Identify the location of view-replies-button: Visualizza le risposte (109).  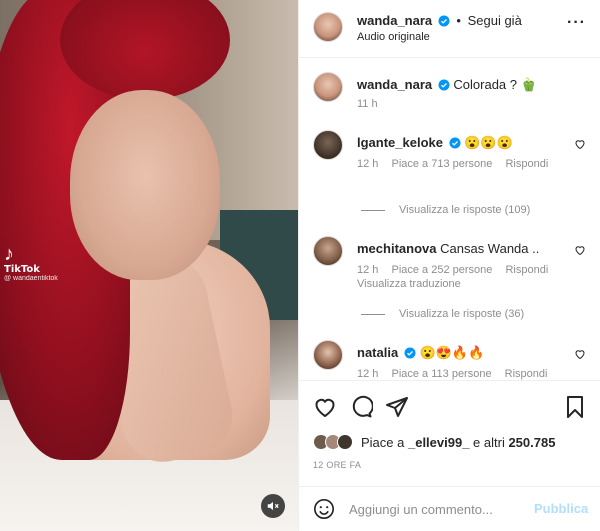
(445, 210).